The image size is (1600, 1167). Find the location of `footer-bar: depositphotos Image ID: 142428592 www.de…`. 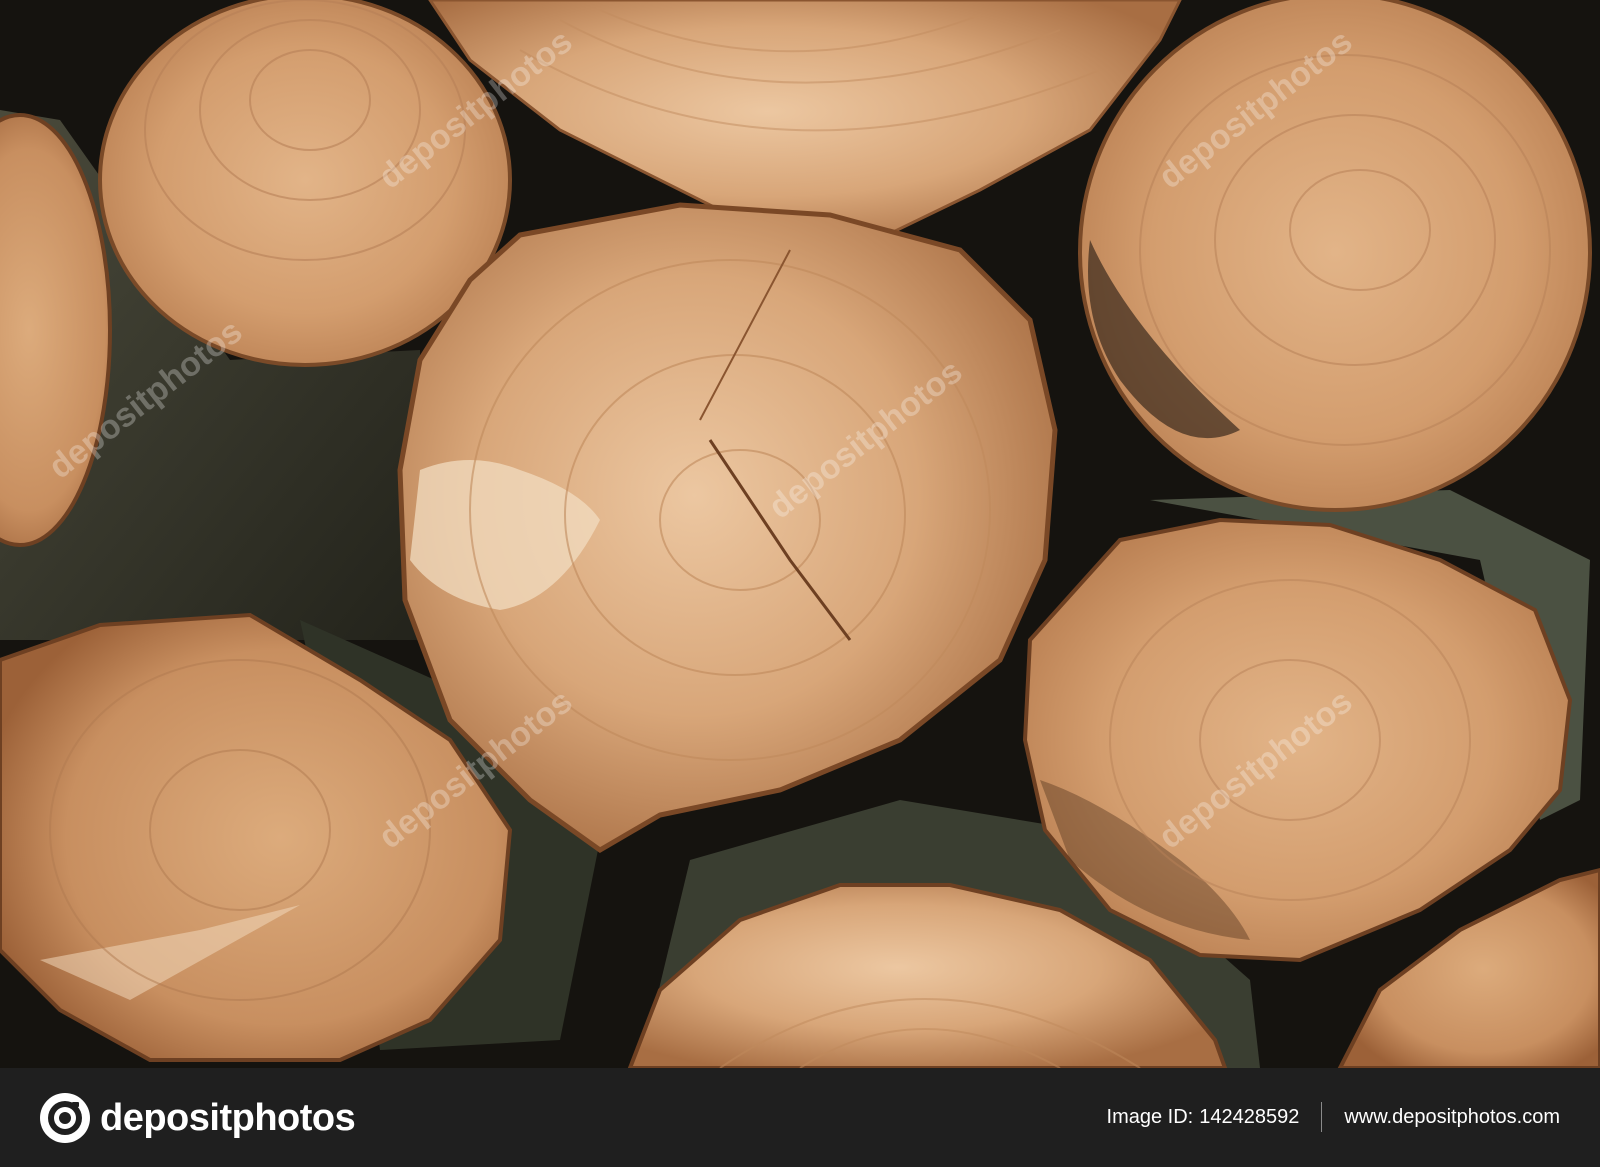

footer-bar: depositphotos Image ID: 142428592 www.de… is located at coordinates (800, 1117).